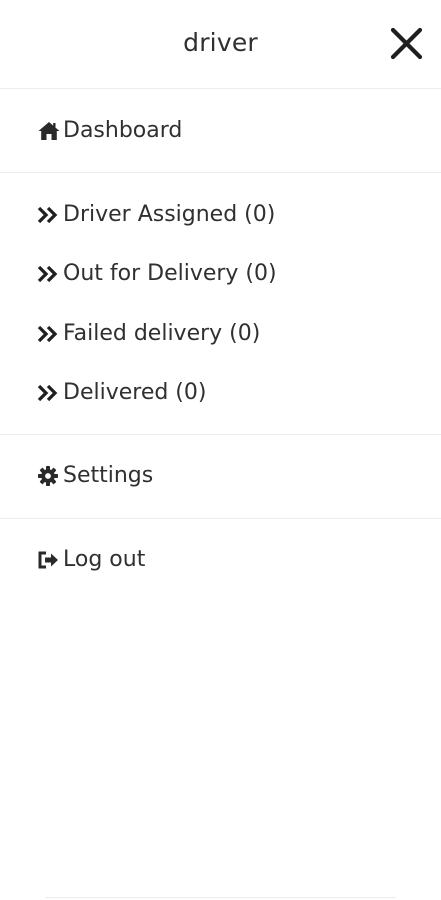  I want to click on failed-delivery-label: Failed delivery (0), so click(162, 333).